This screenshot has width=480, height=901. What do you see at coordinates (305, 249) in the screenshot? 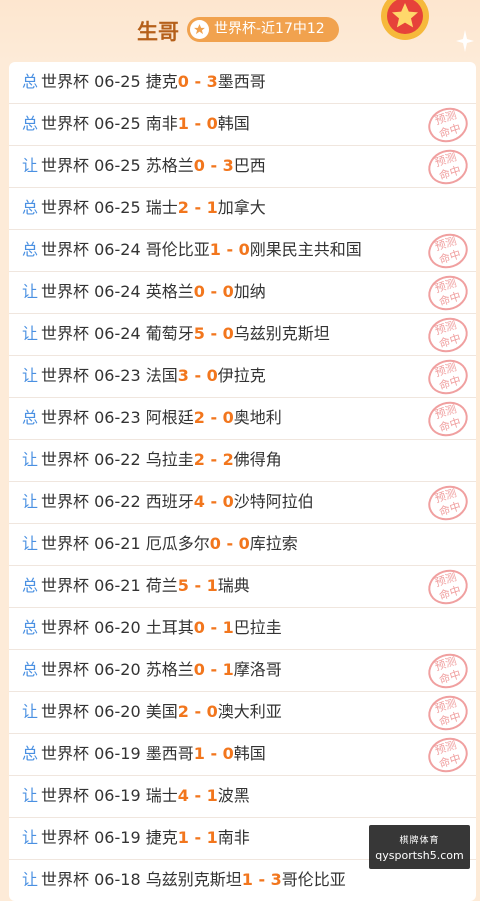
I see `away-team: 刚果民主共和国` at bounding box center [305, 249].